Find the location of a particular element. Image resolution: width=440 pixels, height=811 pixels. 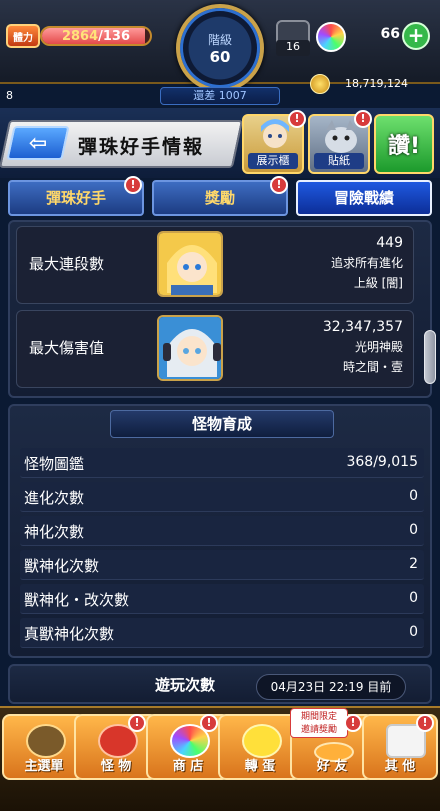

showcase-label: 展示櫃 is located at coordinates (273, 161).